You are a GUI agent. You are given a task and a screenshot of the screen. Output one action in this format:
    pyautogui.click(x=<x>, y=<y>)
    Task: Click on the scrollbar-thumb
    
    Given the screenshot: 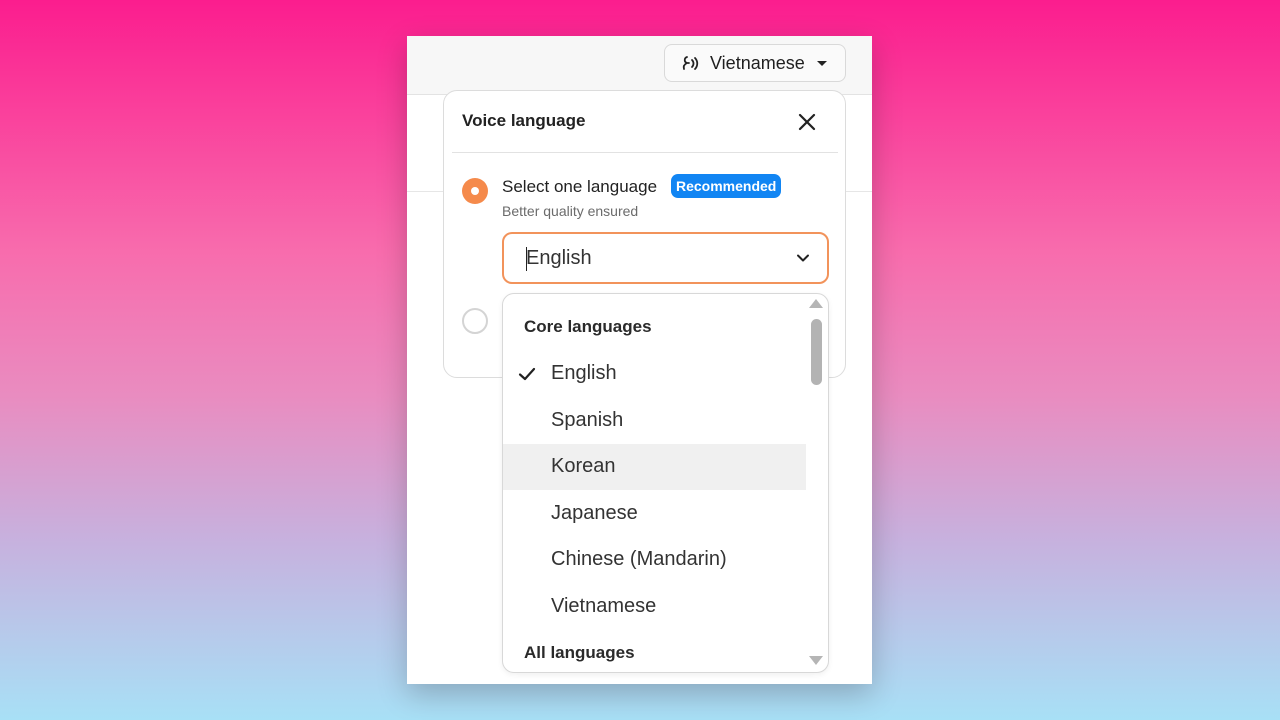 What is the action you would take?
    pyautogui.click(x=816, y=352)
    